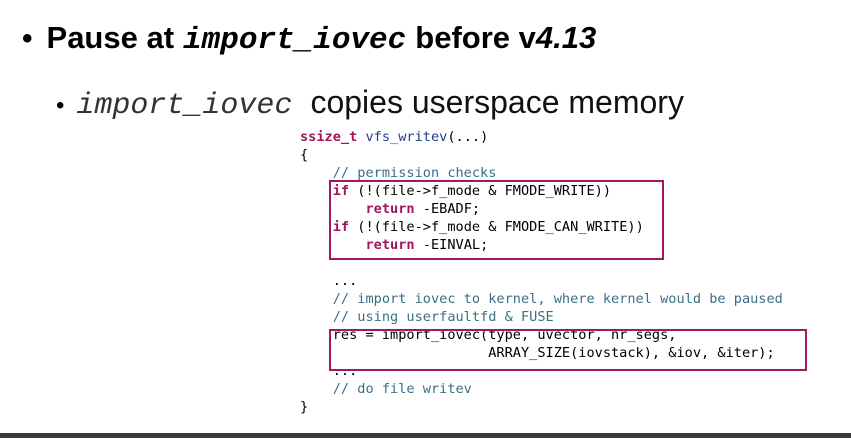 This screenshot has height=438, width=851. I want to click on bullet-1-mid: before v, so click(475, 37).